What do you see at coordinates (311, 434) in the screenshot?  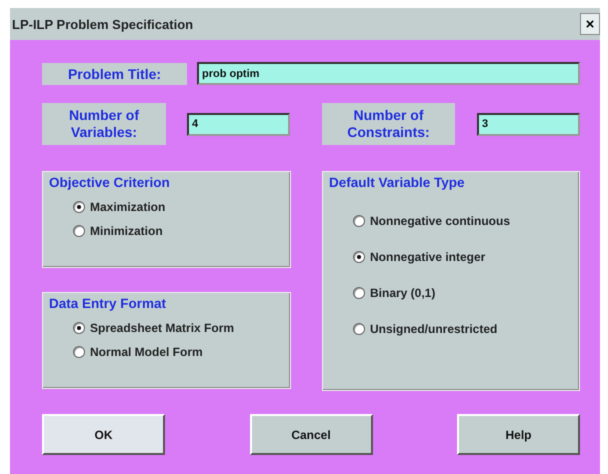 I see `dialog-button: Cancel` at bounding box center [311, 434].